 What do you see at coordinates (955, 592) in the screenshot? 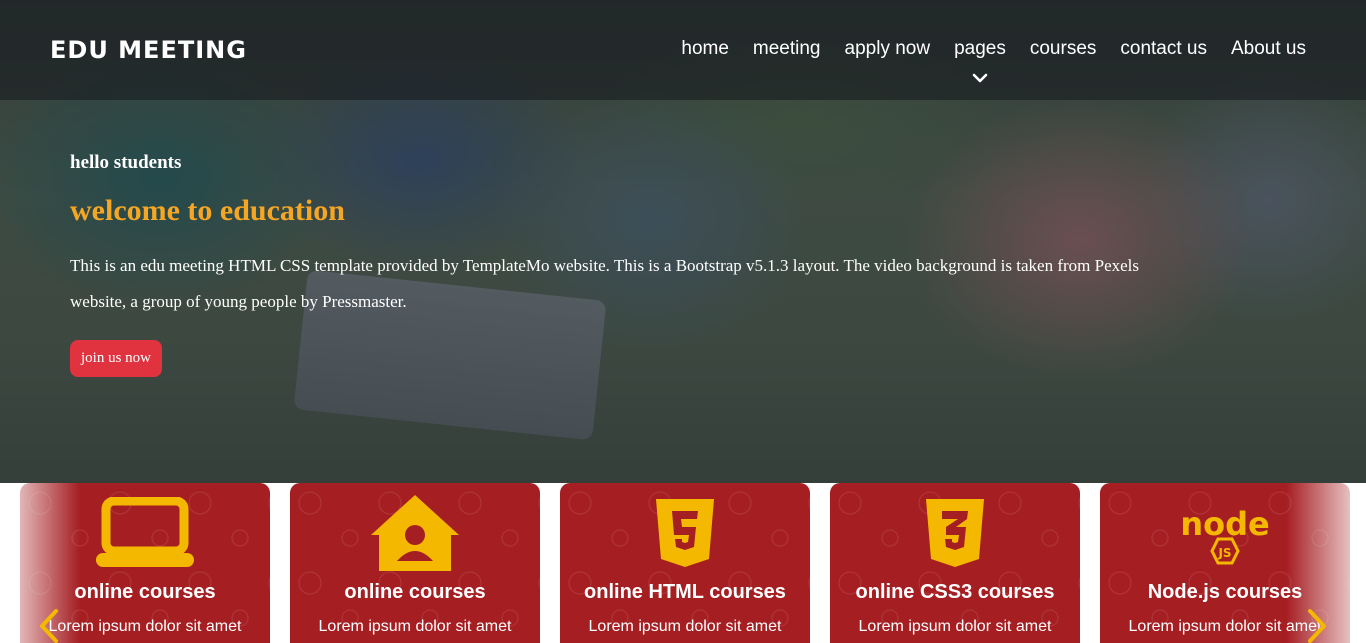
I see `card-title: online CSS3 courses` at bounding box center [955, 592].